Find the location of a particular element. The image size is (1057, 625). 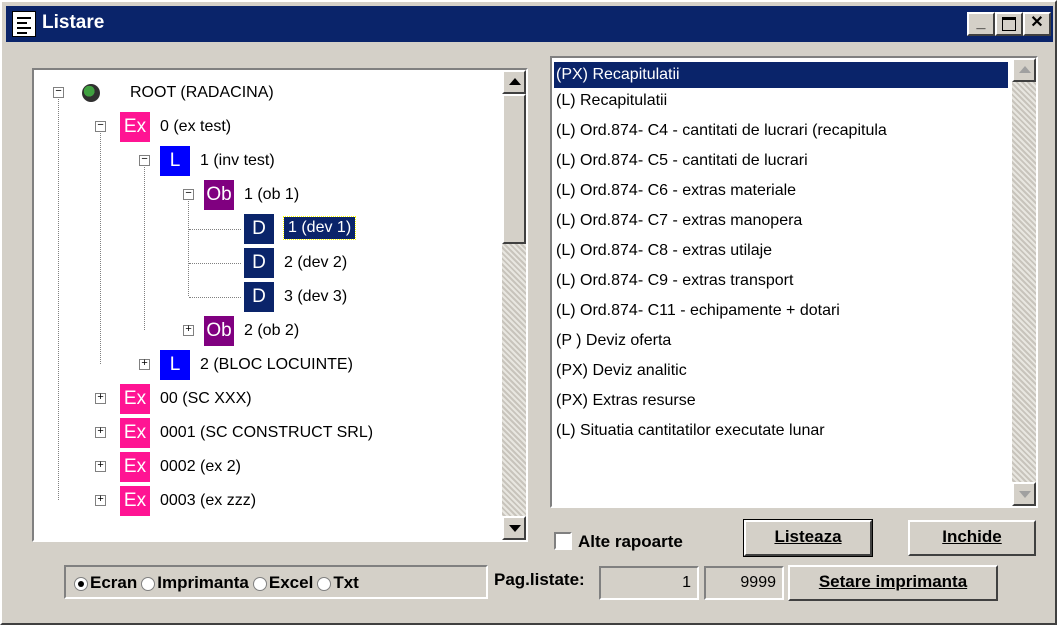

tree-node-label: 2 (ob 2) is located at coordinates (271, 331).